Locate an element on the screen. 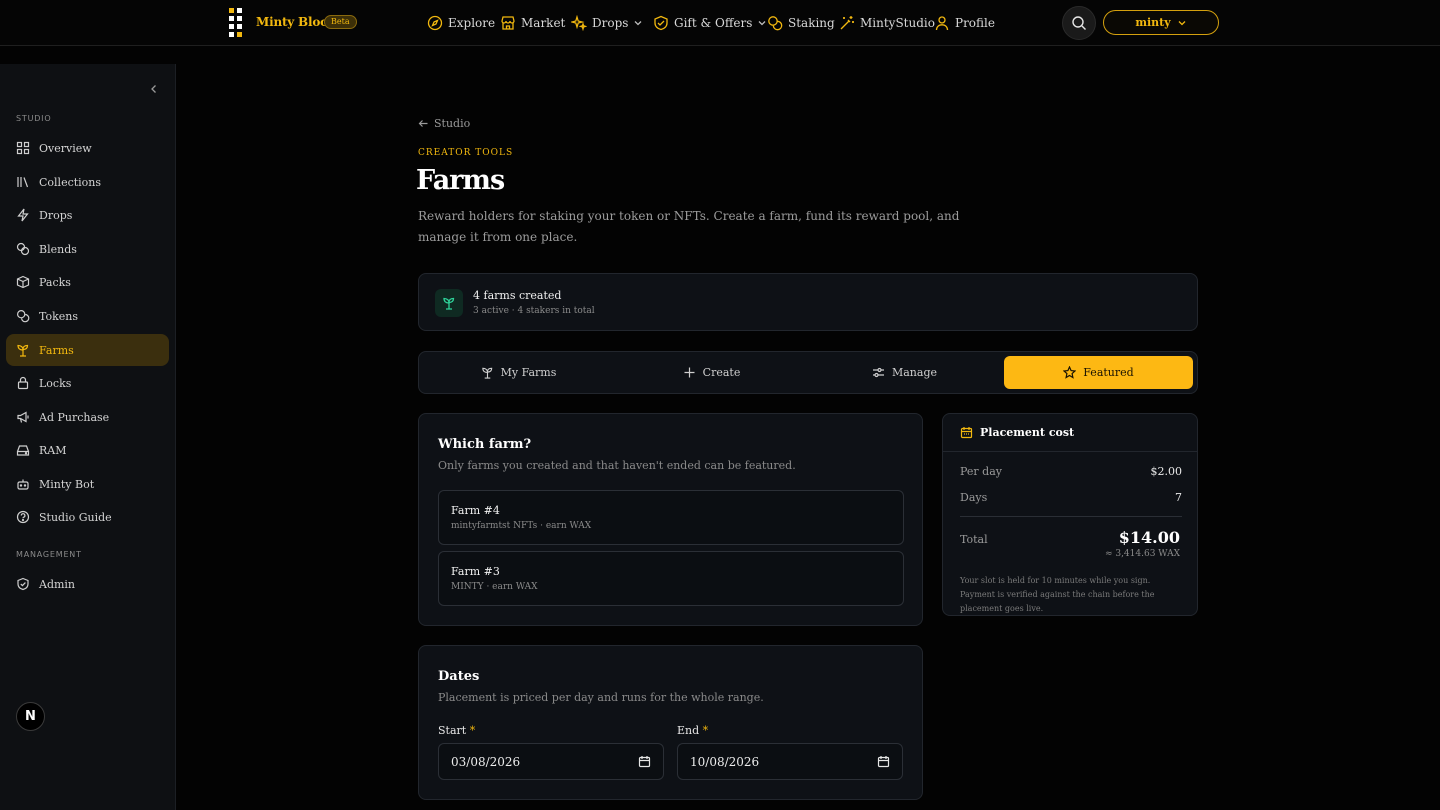  back-to-studio-link: Studio is located at coordinates (444, 123).